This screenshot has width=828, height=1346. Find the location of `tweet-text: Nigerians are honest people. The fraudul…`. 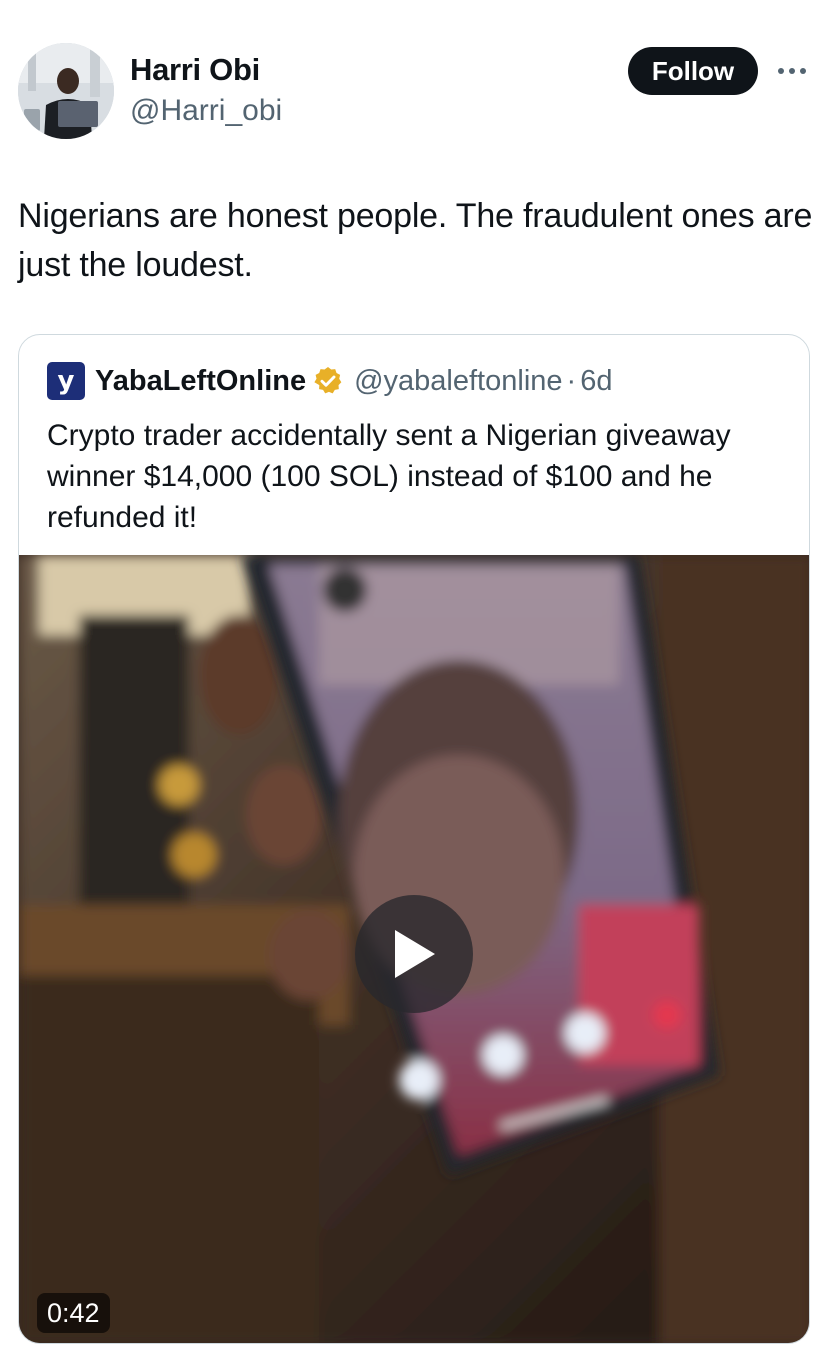

tweet-text: Nigerians are honest people. The fraudul… is located at coordinates (415, 240).